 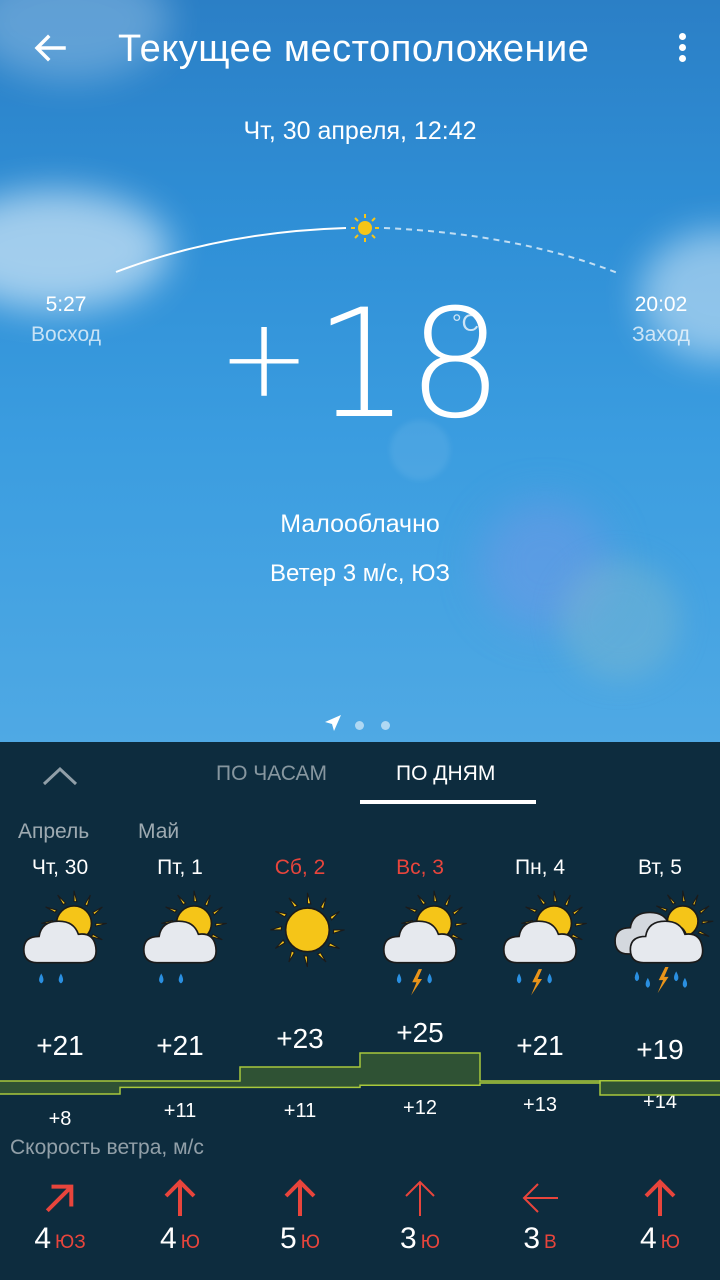 I want to click on temperature-sign: +, so click(x=264, y=358).